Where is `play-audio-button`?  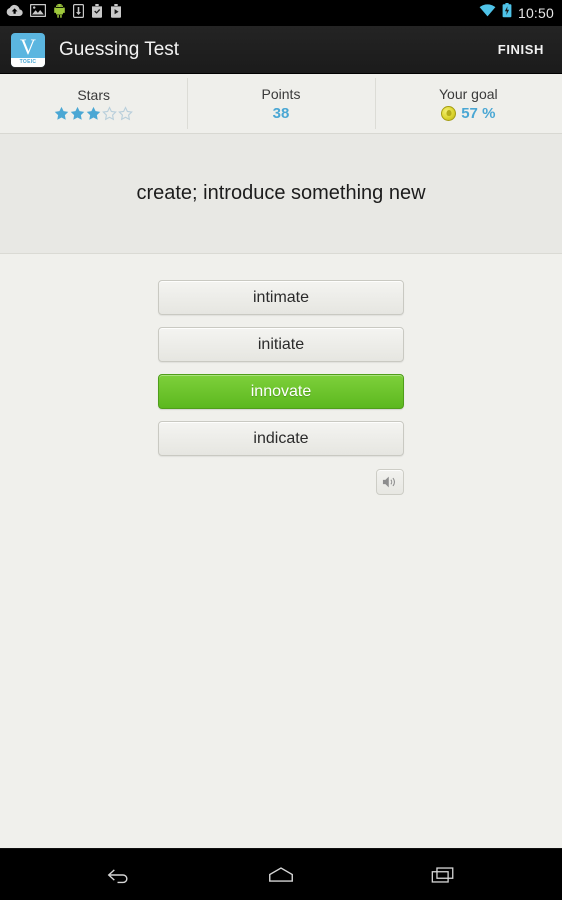
play-audio-button is located at coordinates (390, 482).